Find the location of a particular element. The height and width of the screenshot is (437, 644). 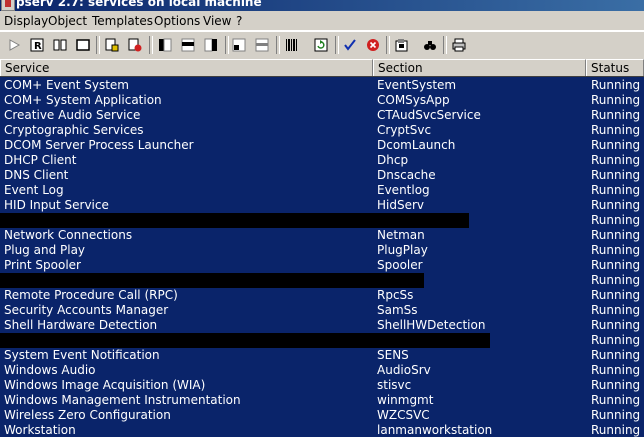

find-icon is located at coordinates (430, 45).